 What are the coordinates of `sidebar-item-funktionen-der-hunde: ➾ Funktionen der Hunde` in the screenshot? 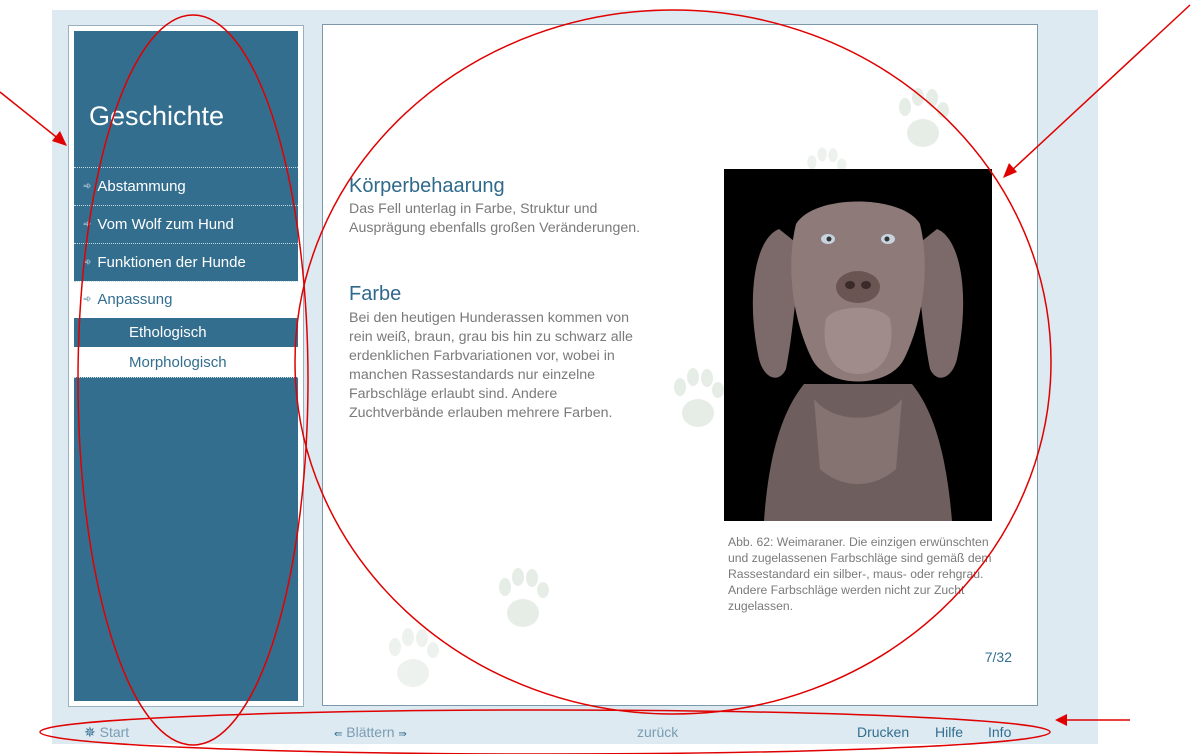 It's located at (186, 262).